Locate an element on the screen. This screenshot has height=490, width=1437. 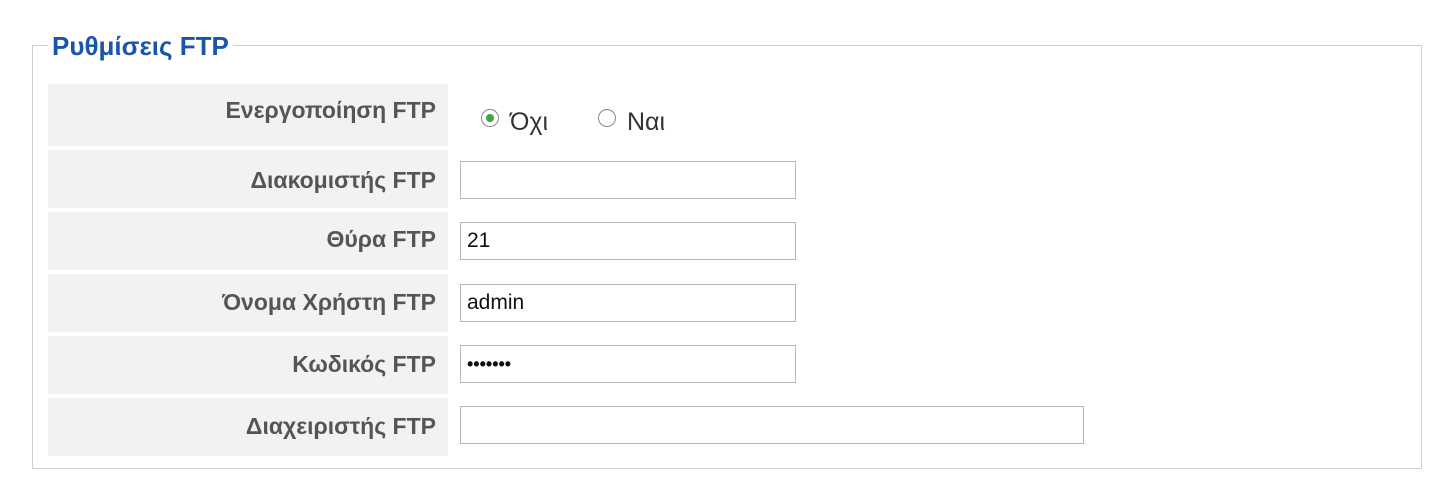
ftp-enable-no-label: Όχι is located at coordinates (529, 122).